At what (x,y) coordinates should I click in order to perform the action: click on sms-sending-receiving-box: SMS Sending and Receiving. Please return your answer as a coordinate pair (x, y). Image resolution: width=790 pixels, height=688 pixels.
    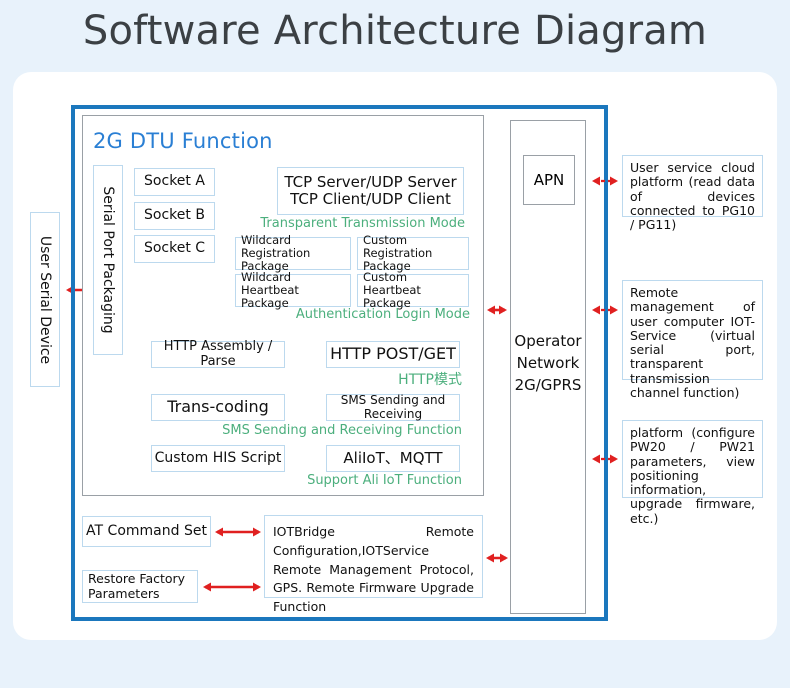
    Looking at the image, I should click on (393, 406).